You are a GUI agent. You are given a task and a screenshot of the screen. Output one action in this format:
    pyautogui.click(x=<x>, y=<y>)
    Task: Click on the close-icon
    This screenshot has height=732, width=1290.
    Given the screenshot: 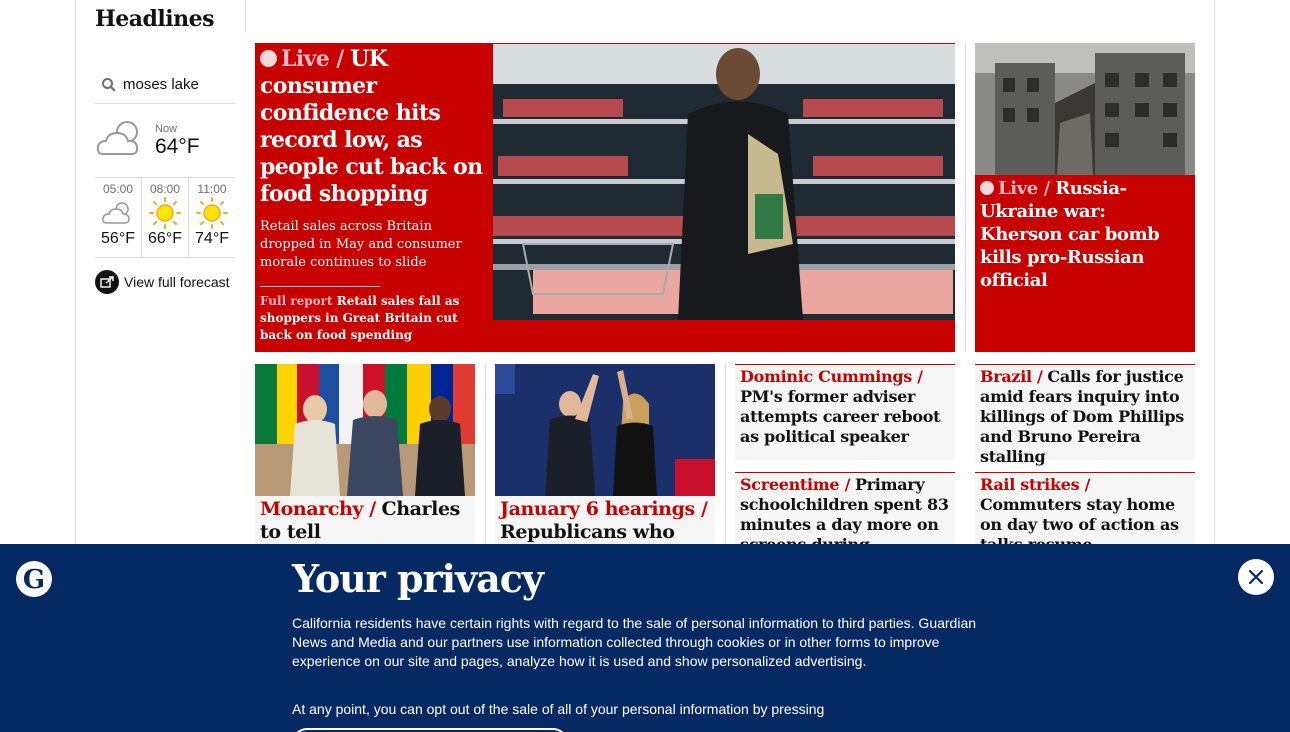 What is the action you would take?
    pyautogui.click(x=1256, y=577)
    